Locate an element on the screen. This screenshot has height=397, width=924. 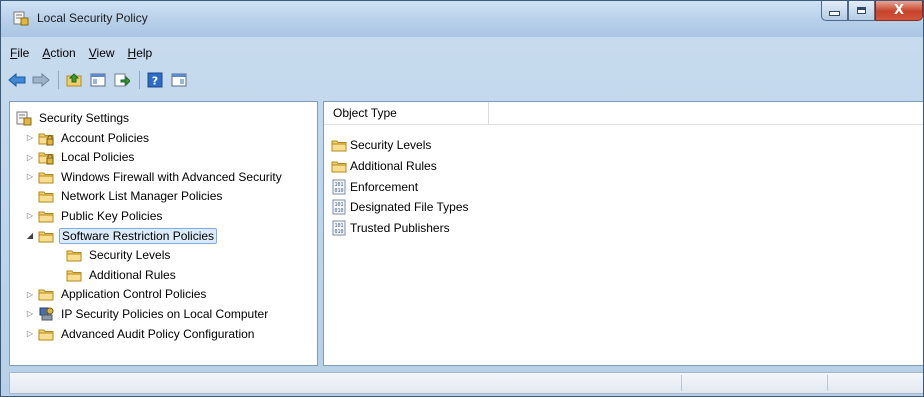
tree-item-software-restriction-policies: ◢ Software Restriction Policies is located at coordinates (121, 235).